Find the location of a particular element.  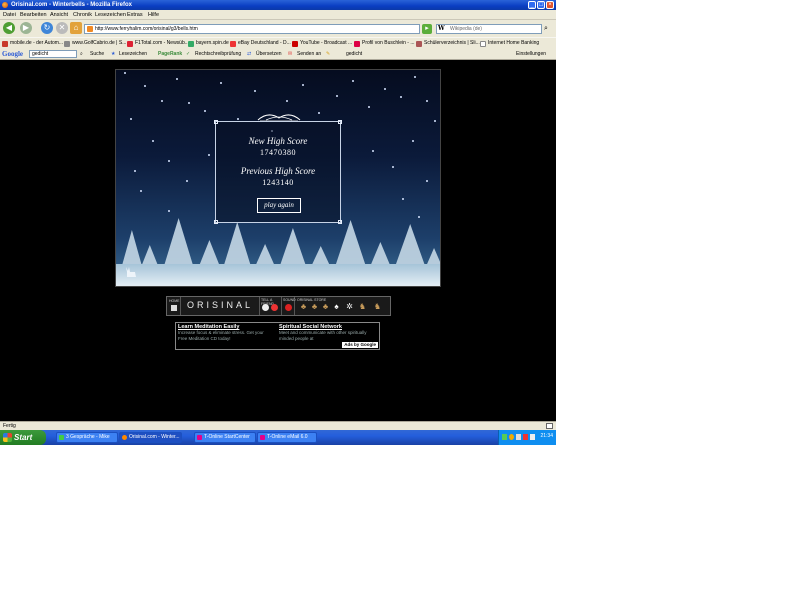

highlight-icon: ✎ is located at coordinates (328, 54).